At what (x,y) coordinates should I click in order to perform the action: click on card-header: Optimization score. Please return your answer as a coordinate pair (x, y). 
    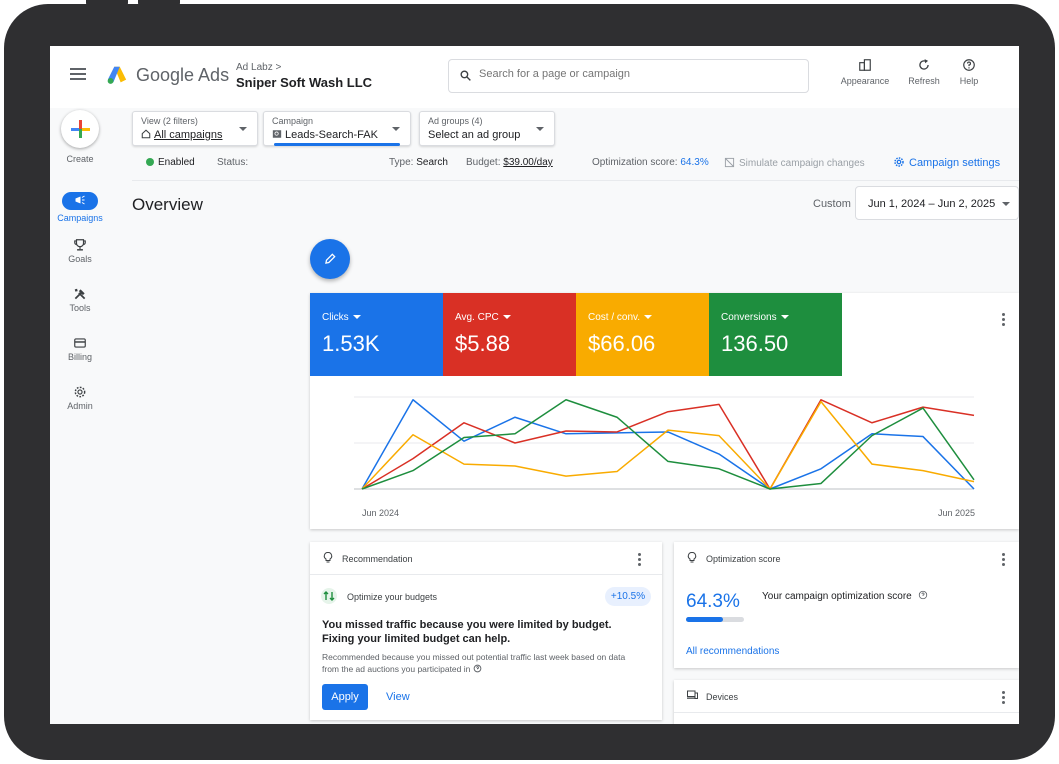
    Looking at the image, I should click on (846, 558).